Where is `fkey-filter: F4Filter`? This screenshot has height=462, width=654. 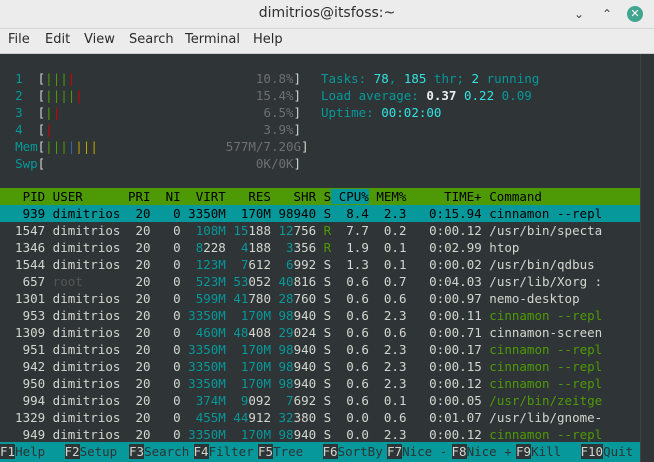
fkey-filter: F4Filter is located at coordinates (223, 452).